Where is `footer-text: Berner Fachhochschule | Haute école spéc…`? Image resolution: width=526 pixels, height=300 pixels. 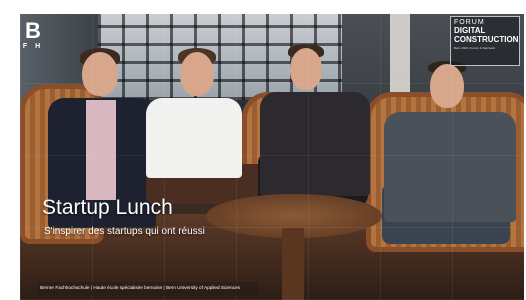
footer-text: Berner Fachhochschule | Haute école spéc… is located at coordinates (140, 287).